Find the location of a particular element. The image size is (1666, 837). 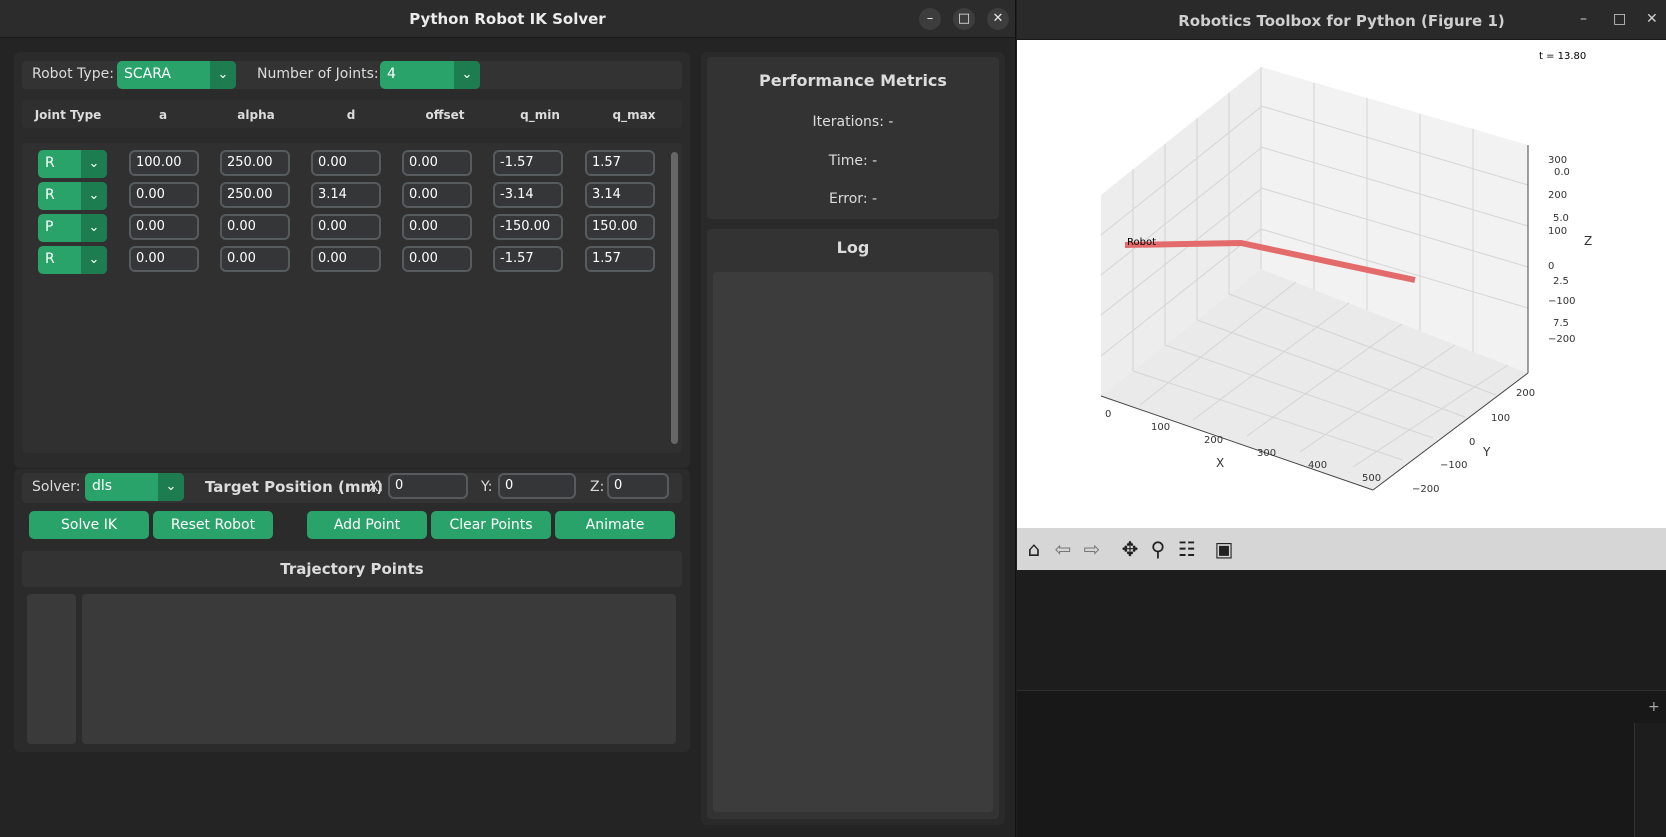

num-joints-select: 4 ⌄ is located at coordinates (430, 75).